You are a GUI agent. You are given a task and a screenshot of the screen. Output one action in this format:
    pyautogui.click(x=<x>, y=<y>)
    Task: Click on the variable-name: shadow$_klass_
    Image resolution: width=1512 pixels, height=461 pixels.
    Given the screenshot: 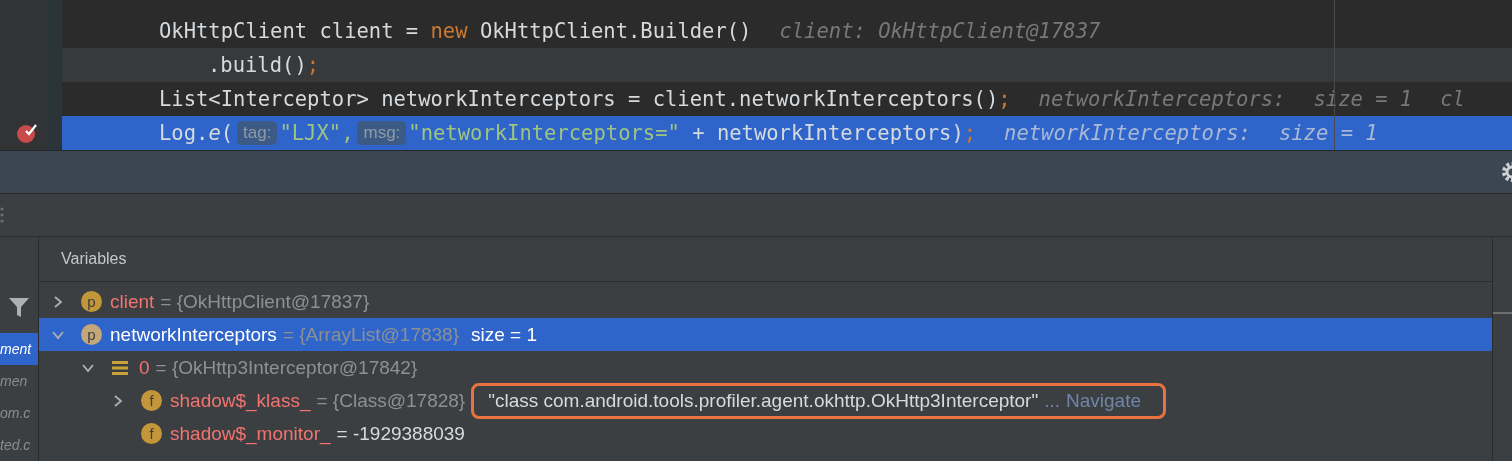 What is the action you would take?
    pyautogui.click(x=240, y=400)
    